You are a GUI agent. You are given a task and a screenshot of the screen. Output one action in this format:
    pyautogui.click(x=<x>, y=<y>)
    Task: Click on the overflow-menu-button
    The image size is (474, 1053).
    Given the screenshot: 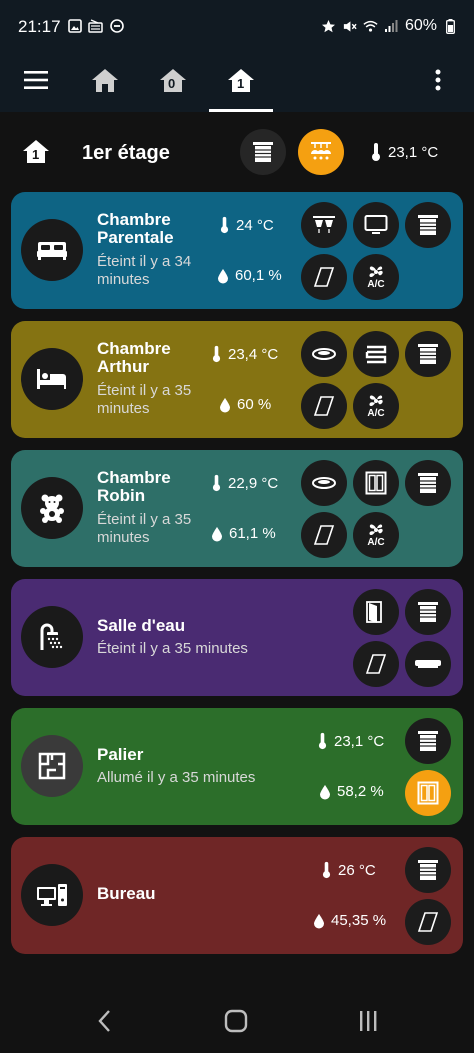 What is the action you would take?
    pyautogui.click(x=438, y=80)
    